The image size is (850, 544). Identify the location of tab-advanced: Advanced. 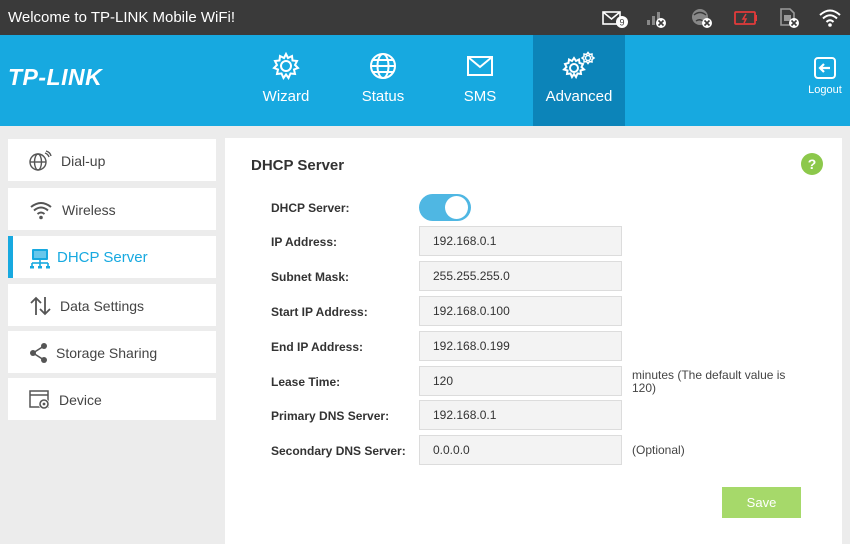
(579, 80).